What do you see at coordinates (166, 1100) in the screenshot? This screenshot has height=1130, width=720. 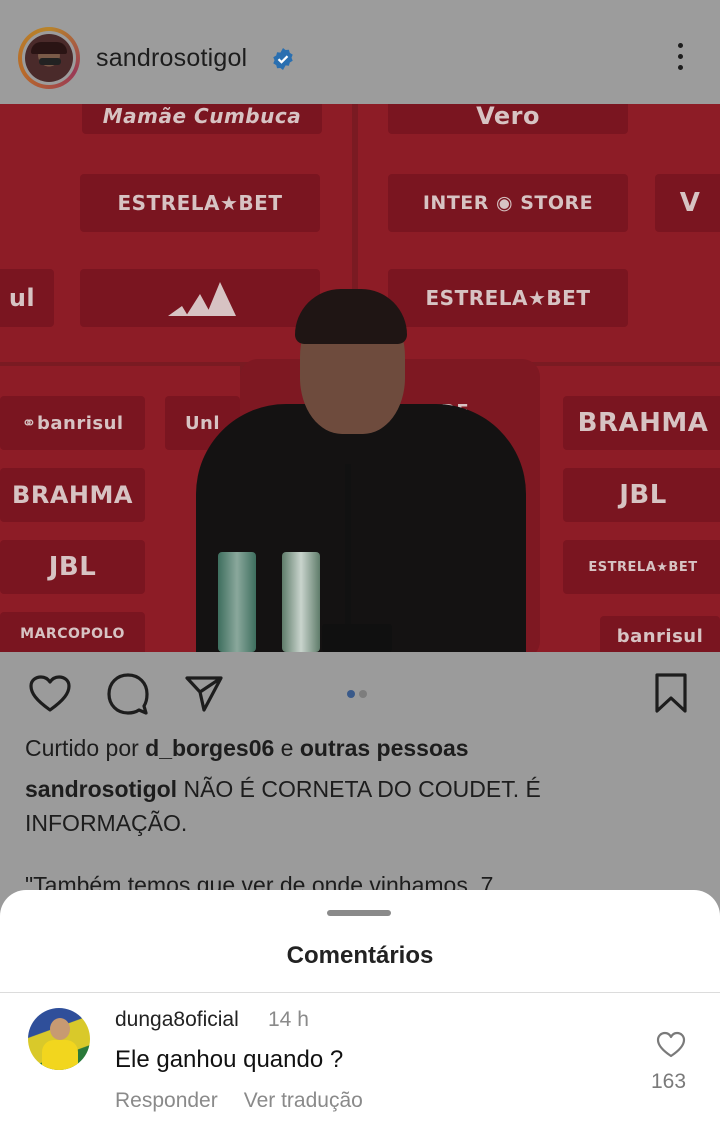 I see `reply-button: Responder` at bounding box center [166, 1100].